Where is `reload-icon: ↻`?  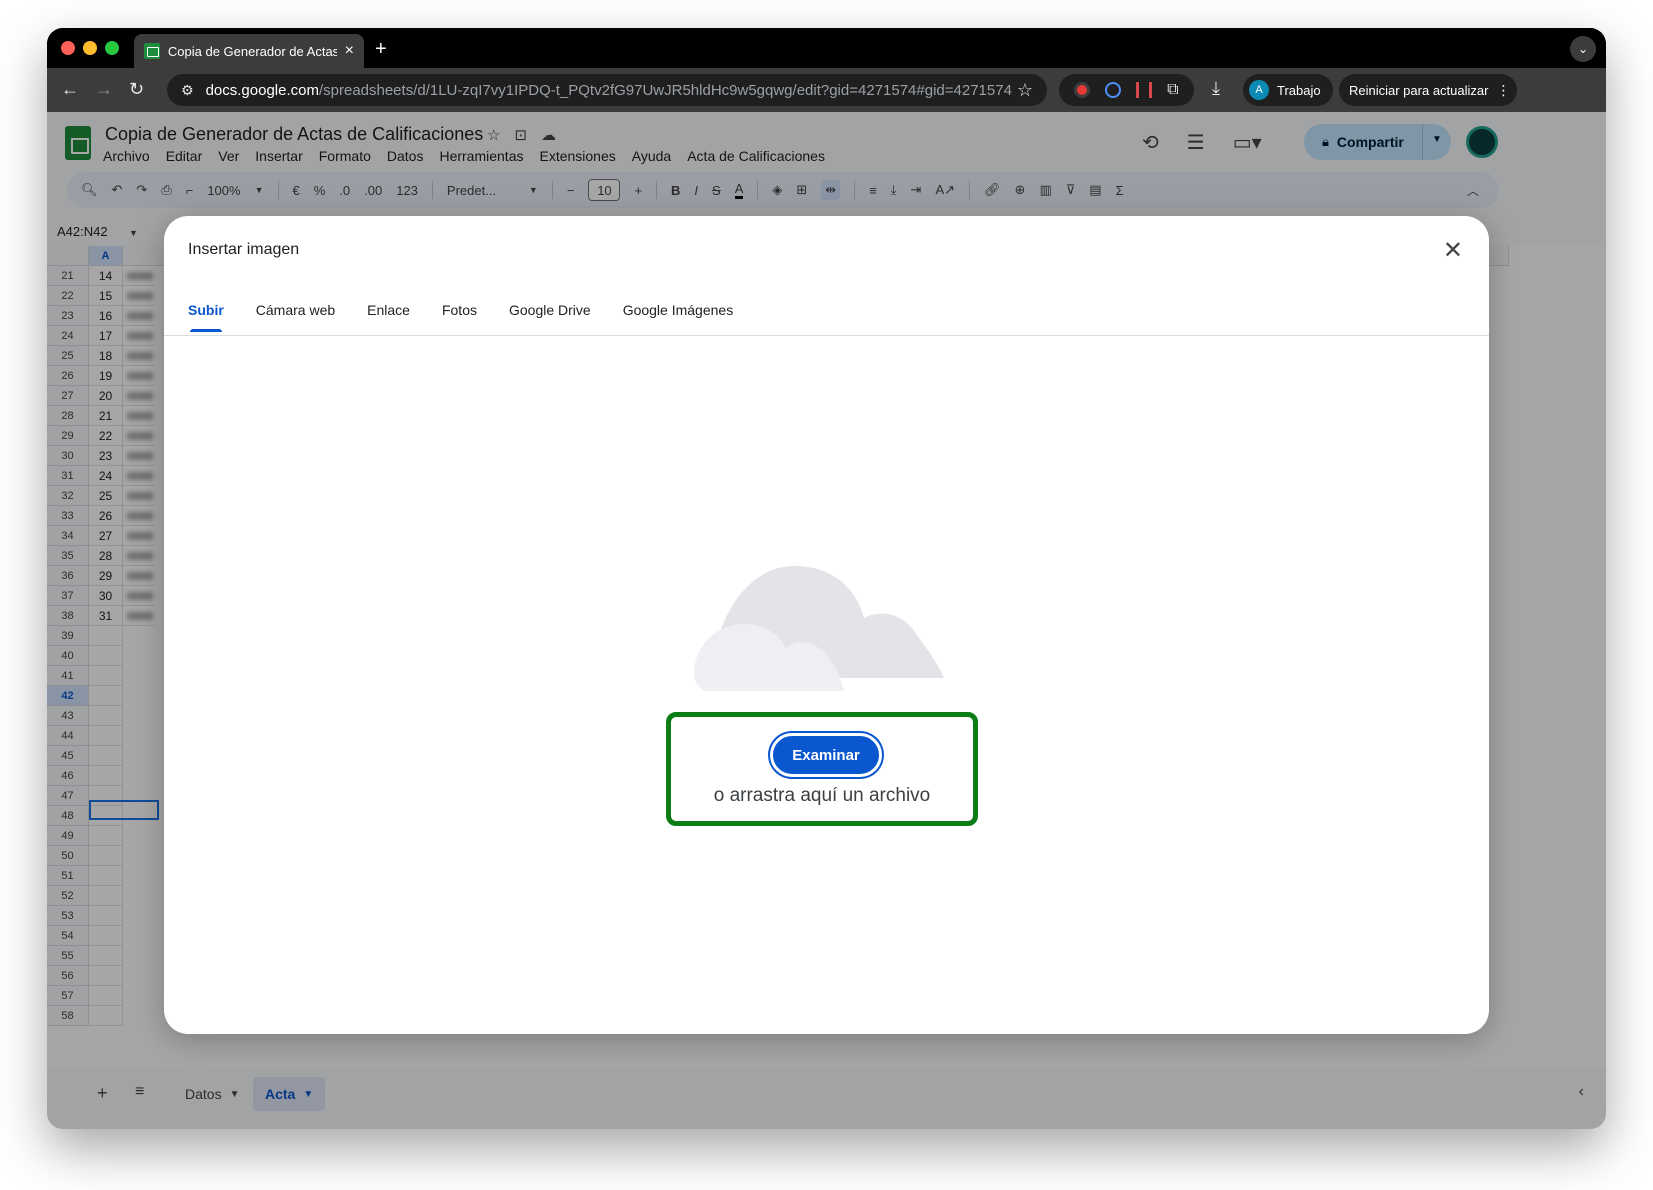
reload-icon: ↻ is located at coordinates (136, 89).